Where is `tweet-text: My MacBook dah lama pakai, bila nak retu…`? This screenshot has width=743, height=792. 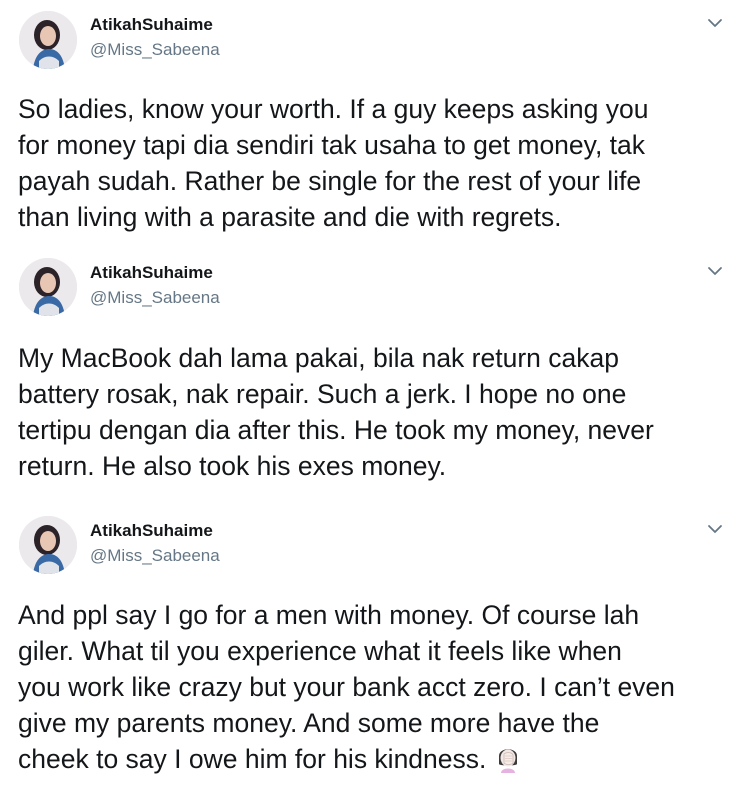
tweet-text: My MacBook dah lama pakai, bila nak retu… is located at coordinates (336, 412).